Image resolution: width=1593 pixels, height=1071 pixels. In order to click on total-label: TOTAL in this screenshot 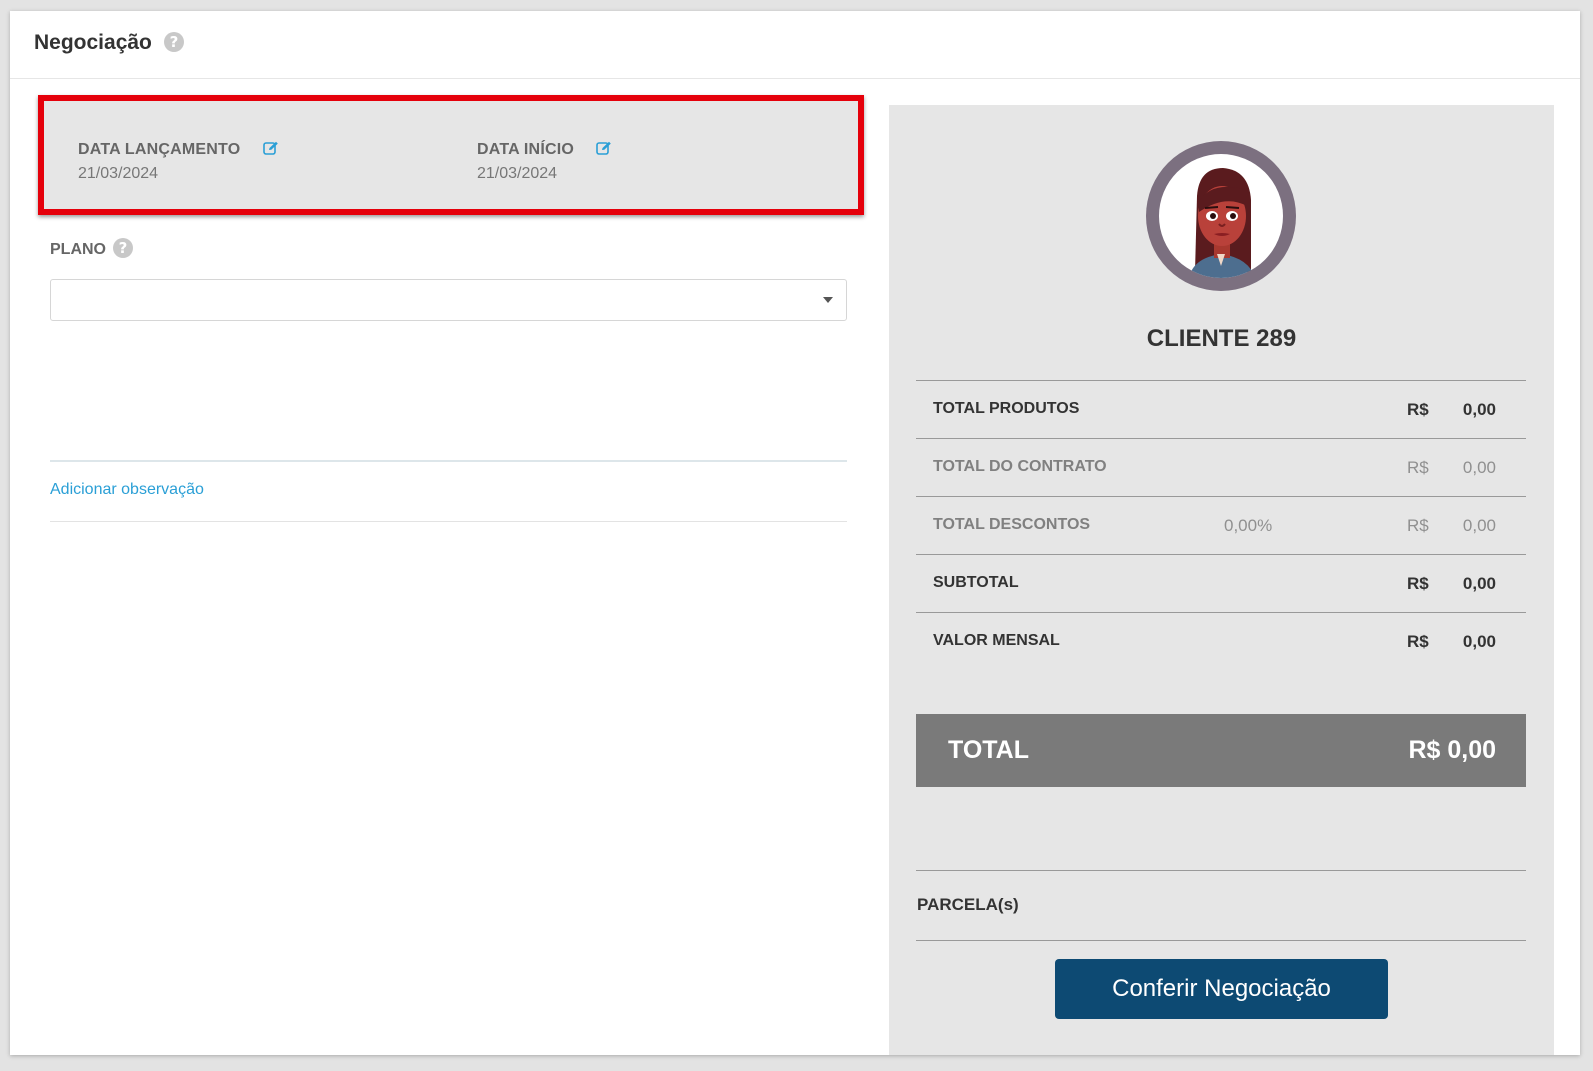, I will do `click(989, 750)`.